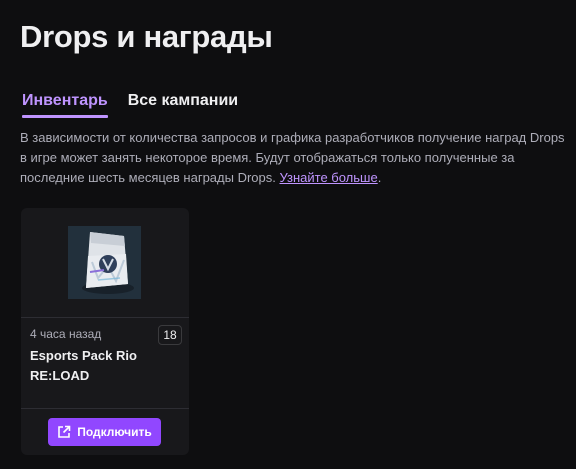 The height and width of the screenshot is (469, 576). Describe the element at coordinates (170, 335) in the screenshot. I see `reward-count-badge: 18` at that location.